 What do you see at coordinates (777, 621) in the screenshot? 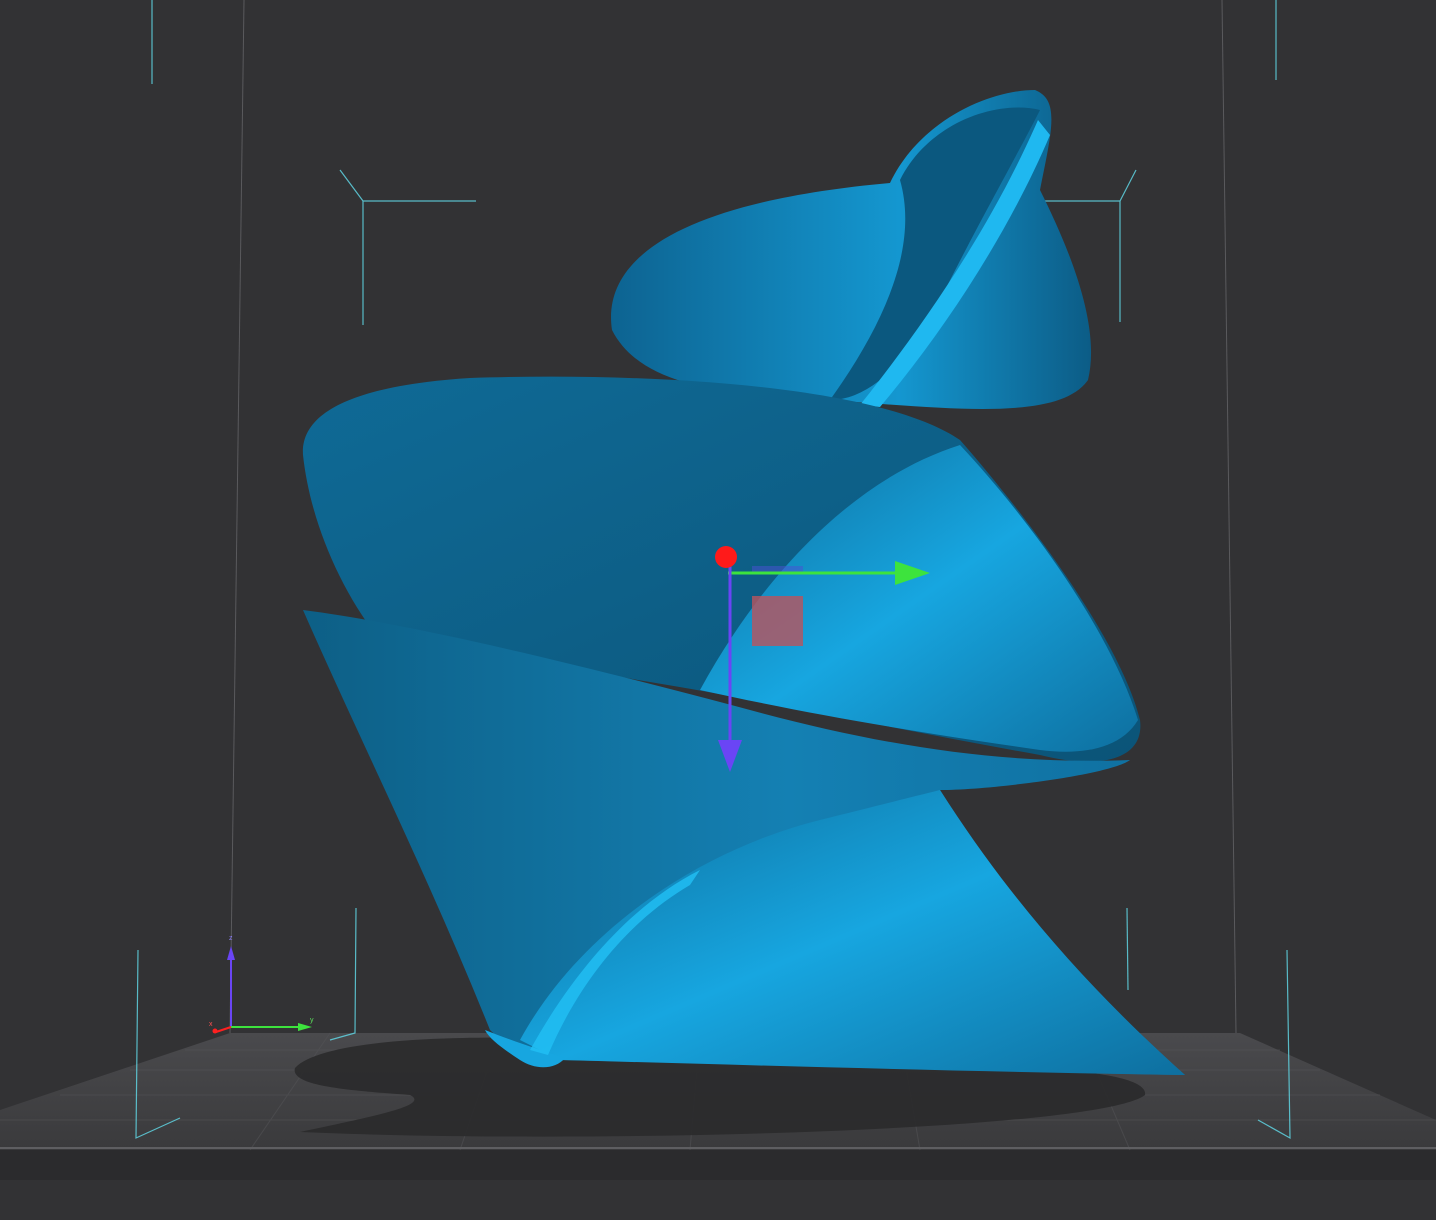
I see `gizmo-plane-handle` at bounding box center [777, 621].